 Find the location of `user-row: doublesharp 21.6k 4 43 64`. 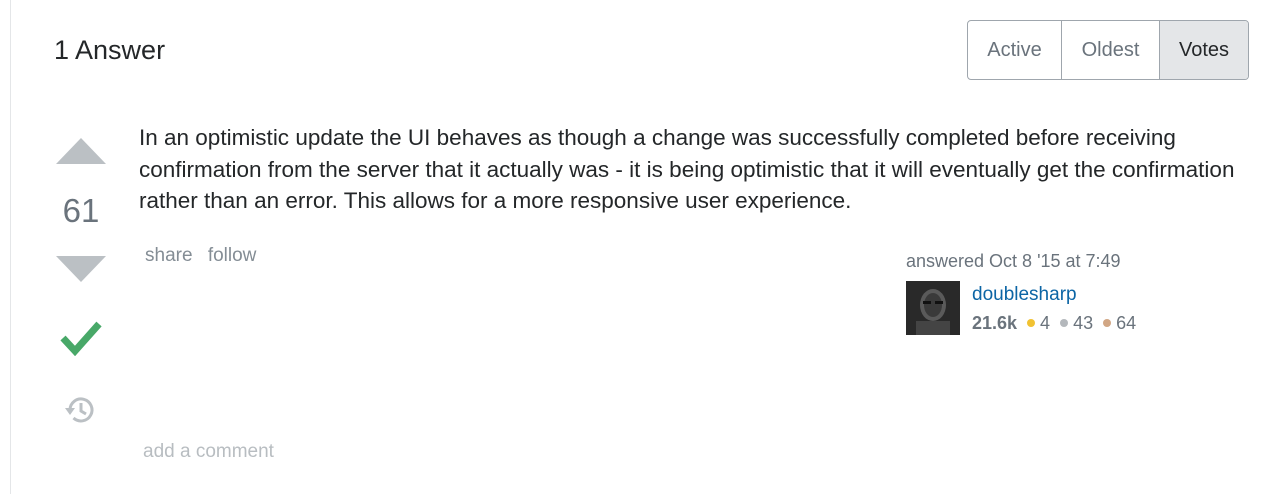

user-row: doublesharp 21.6k 4 43 64 is located at coordinates (1056, 309).